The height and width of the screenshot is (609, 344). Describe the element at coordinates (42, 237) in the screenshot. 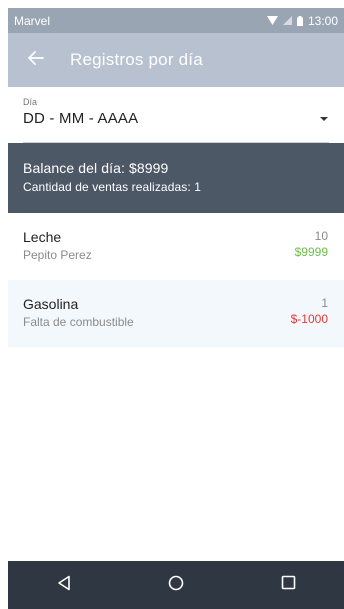

I see `sale-name: Leche` at that location.